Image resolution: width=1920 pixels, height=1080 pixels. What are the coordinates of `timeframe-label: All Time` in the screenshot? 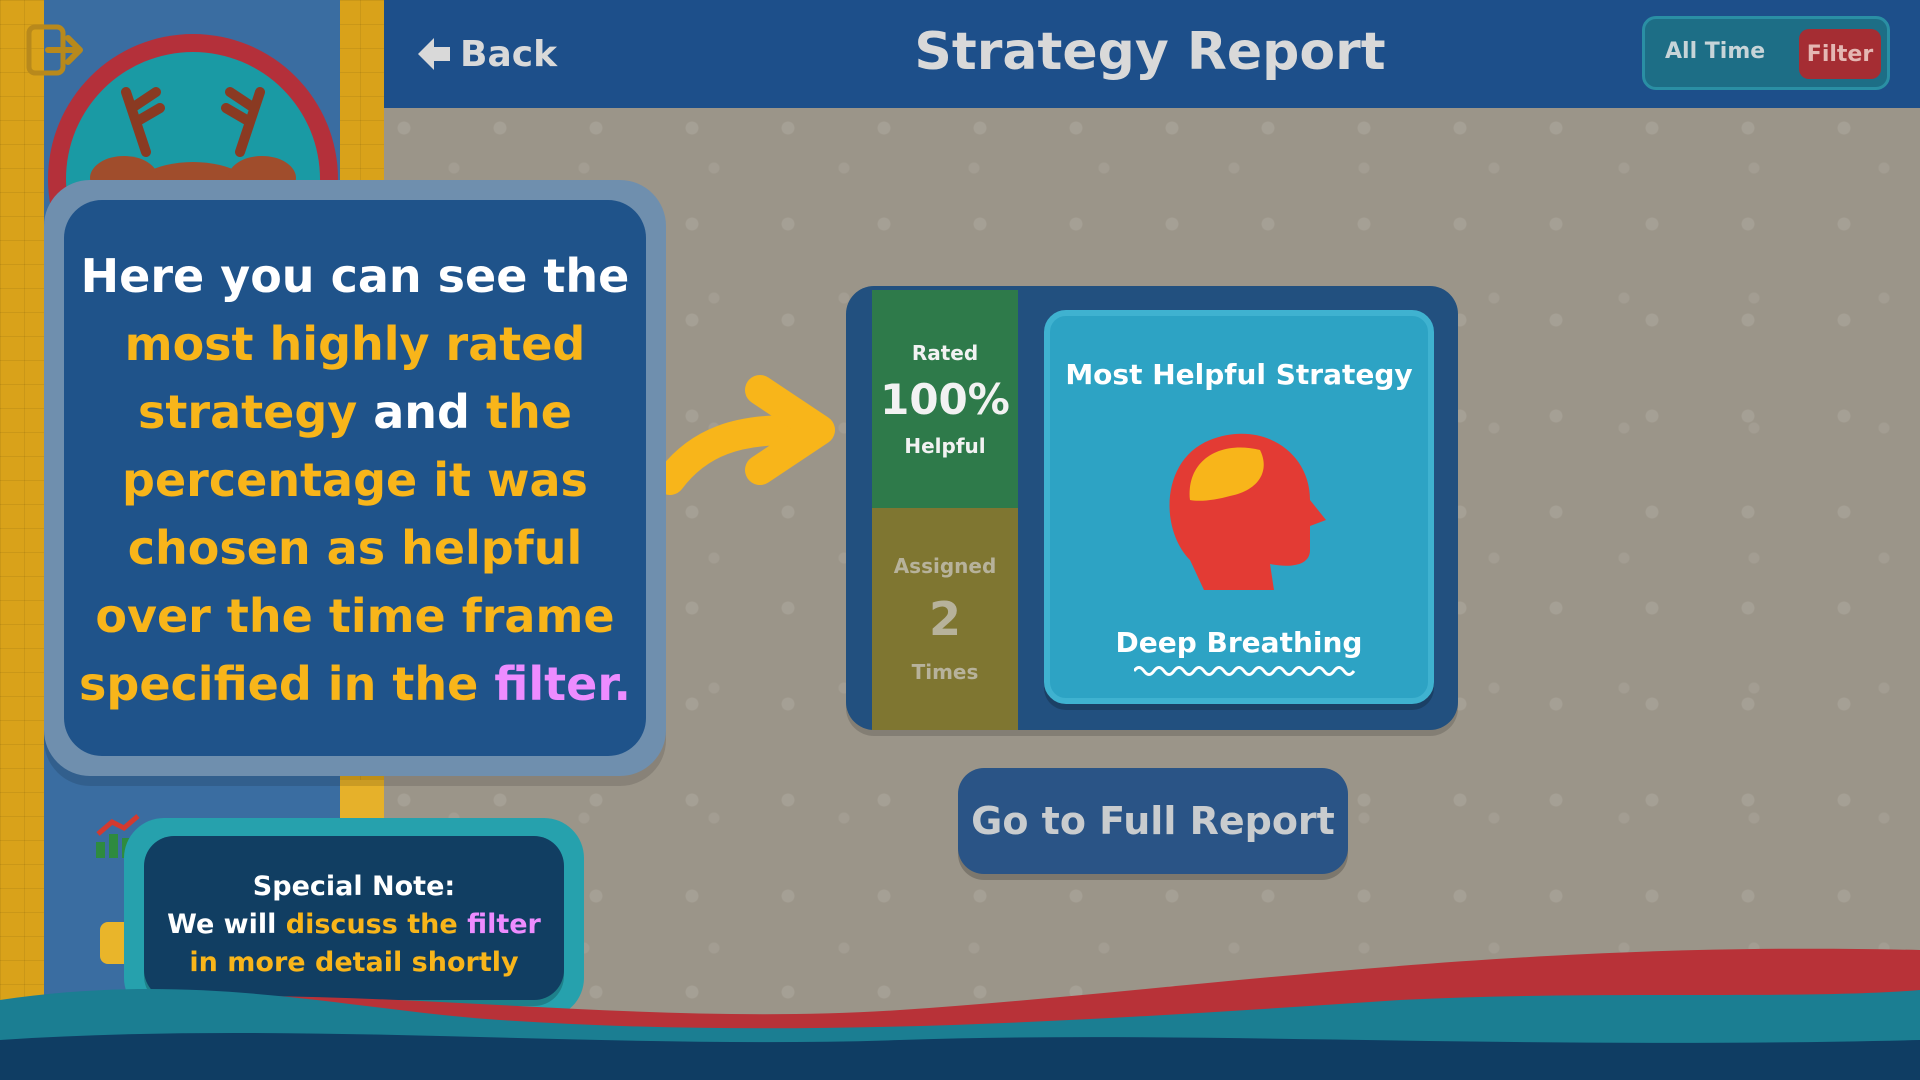 It's located at (1715, 51).